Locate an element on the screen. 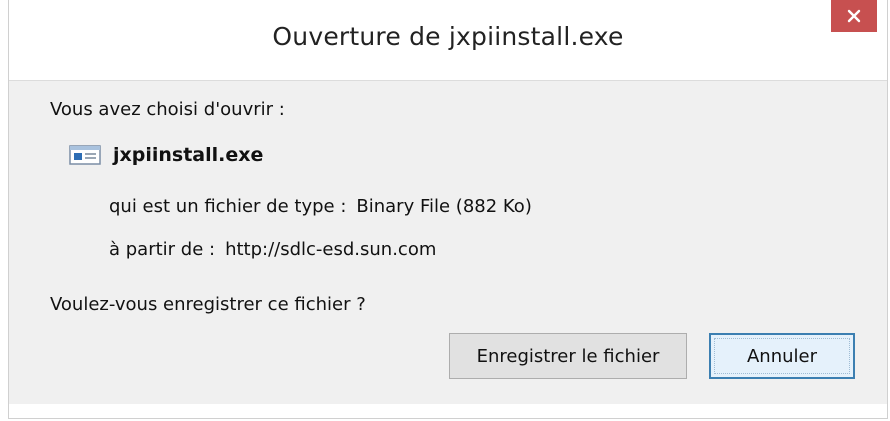  close-icon is located at coordinates (854, 16).